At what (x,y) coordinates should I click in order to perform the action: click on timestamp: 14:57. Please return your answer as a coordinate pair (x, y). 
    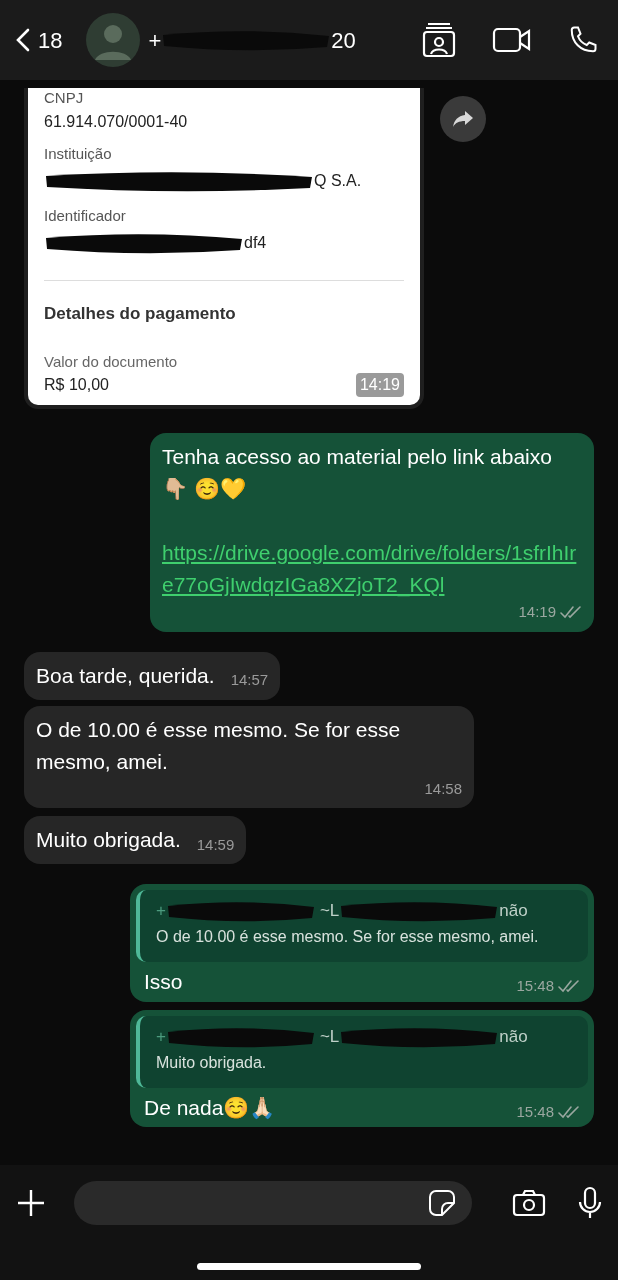
    Looking at the image, I should click on (249, 680).